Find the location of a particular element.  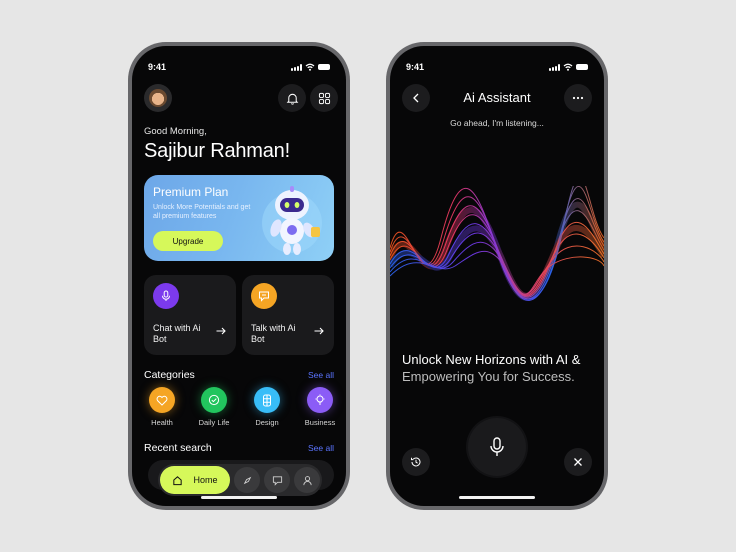

more-options-button is located at coordinates (578, 98).